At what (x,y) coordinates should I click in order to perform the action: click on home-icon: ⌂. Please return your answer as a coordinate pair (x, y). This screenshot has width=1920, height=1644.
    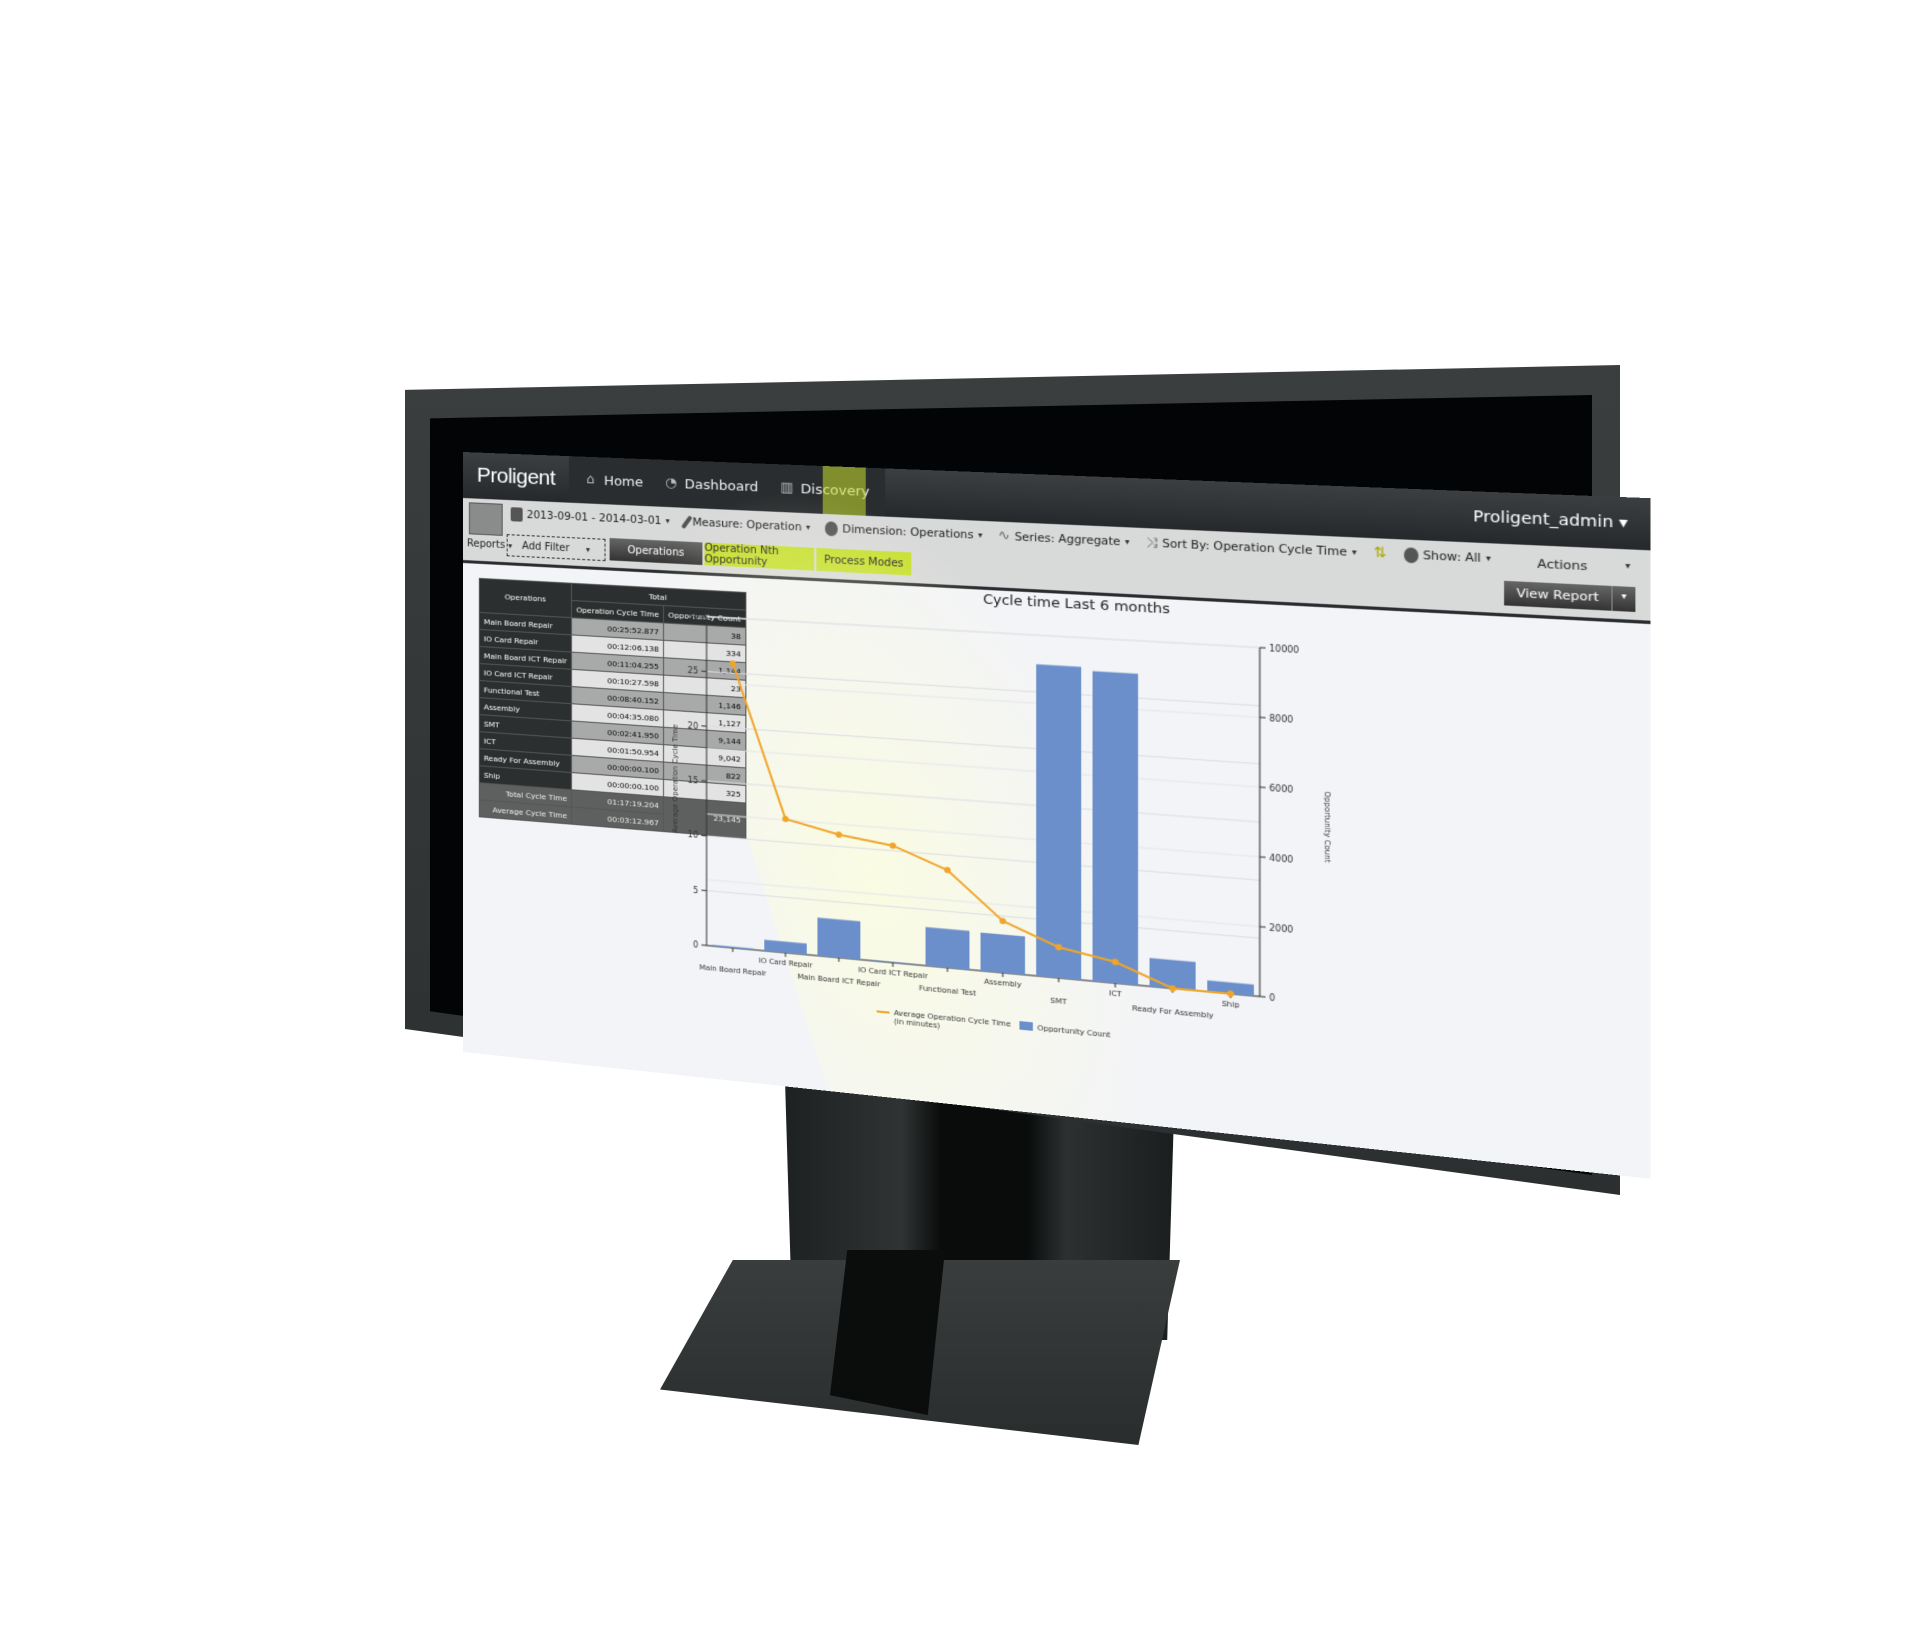
    Looking at the image, I should click on (590, 480).